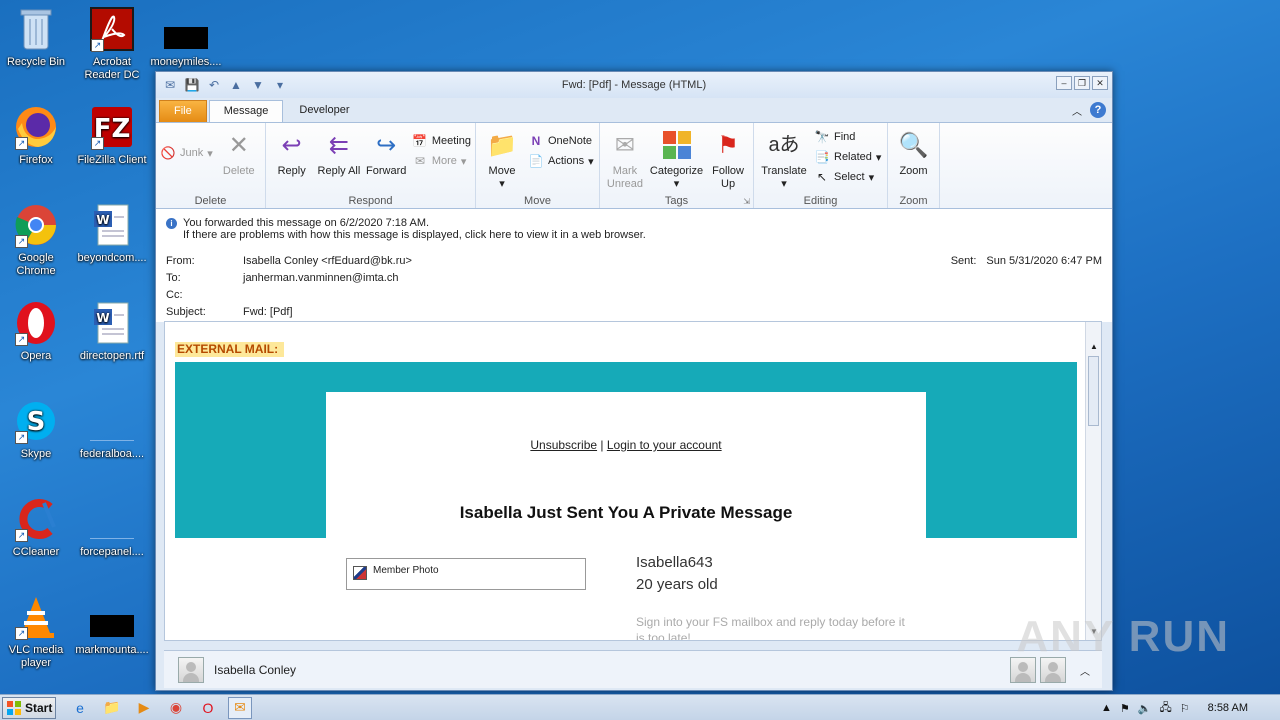 The image size is (1280, 720). What do you see at coordinates (419, 161) in the screenshot?
I see `more-icon: ✉` at bounding box center [419, 161].